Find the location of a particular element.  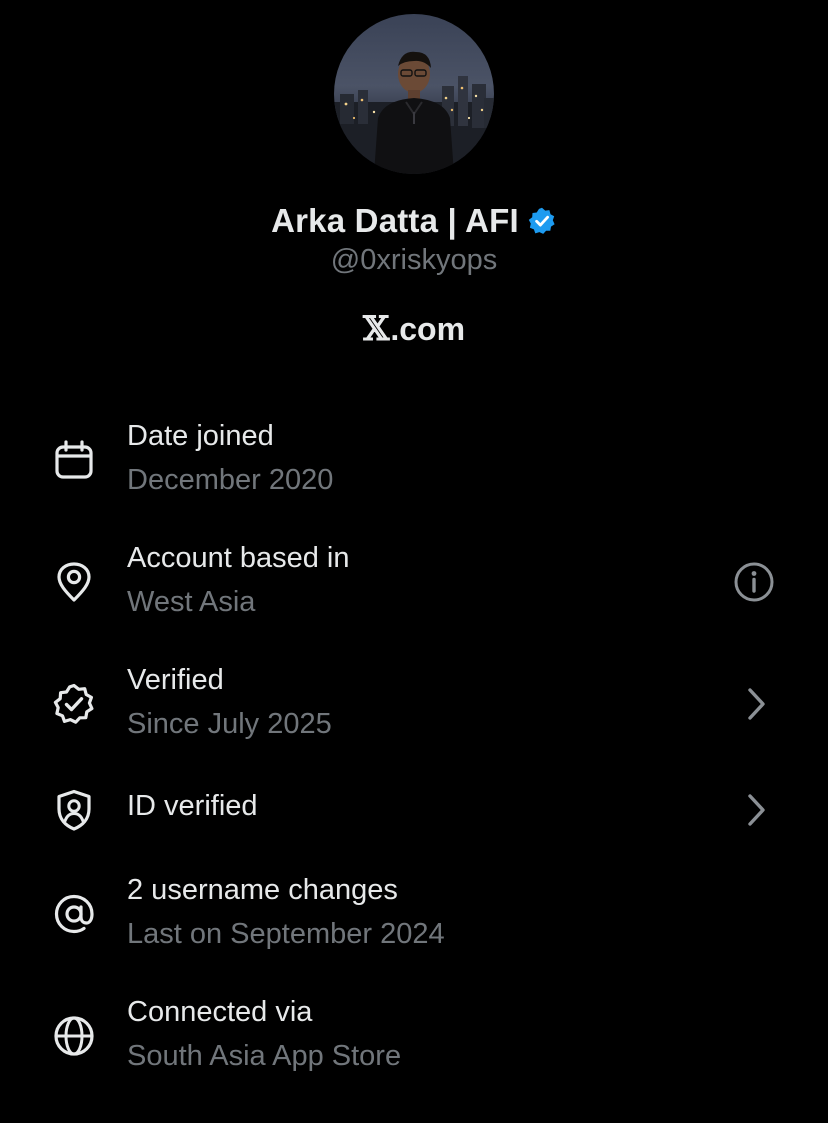

list-item-title: 2 username changes is located at coordinates (262, 890).